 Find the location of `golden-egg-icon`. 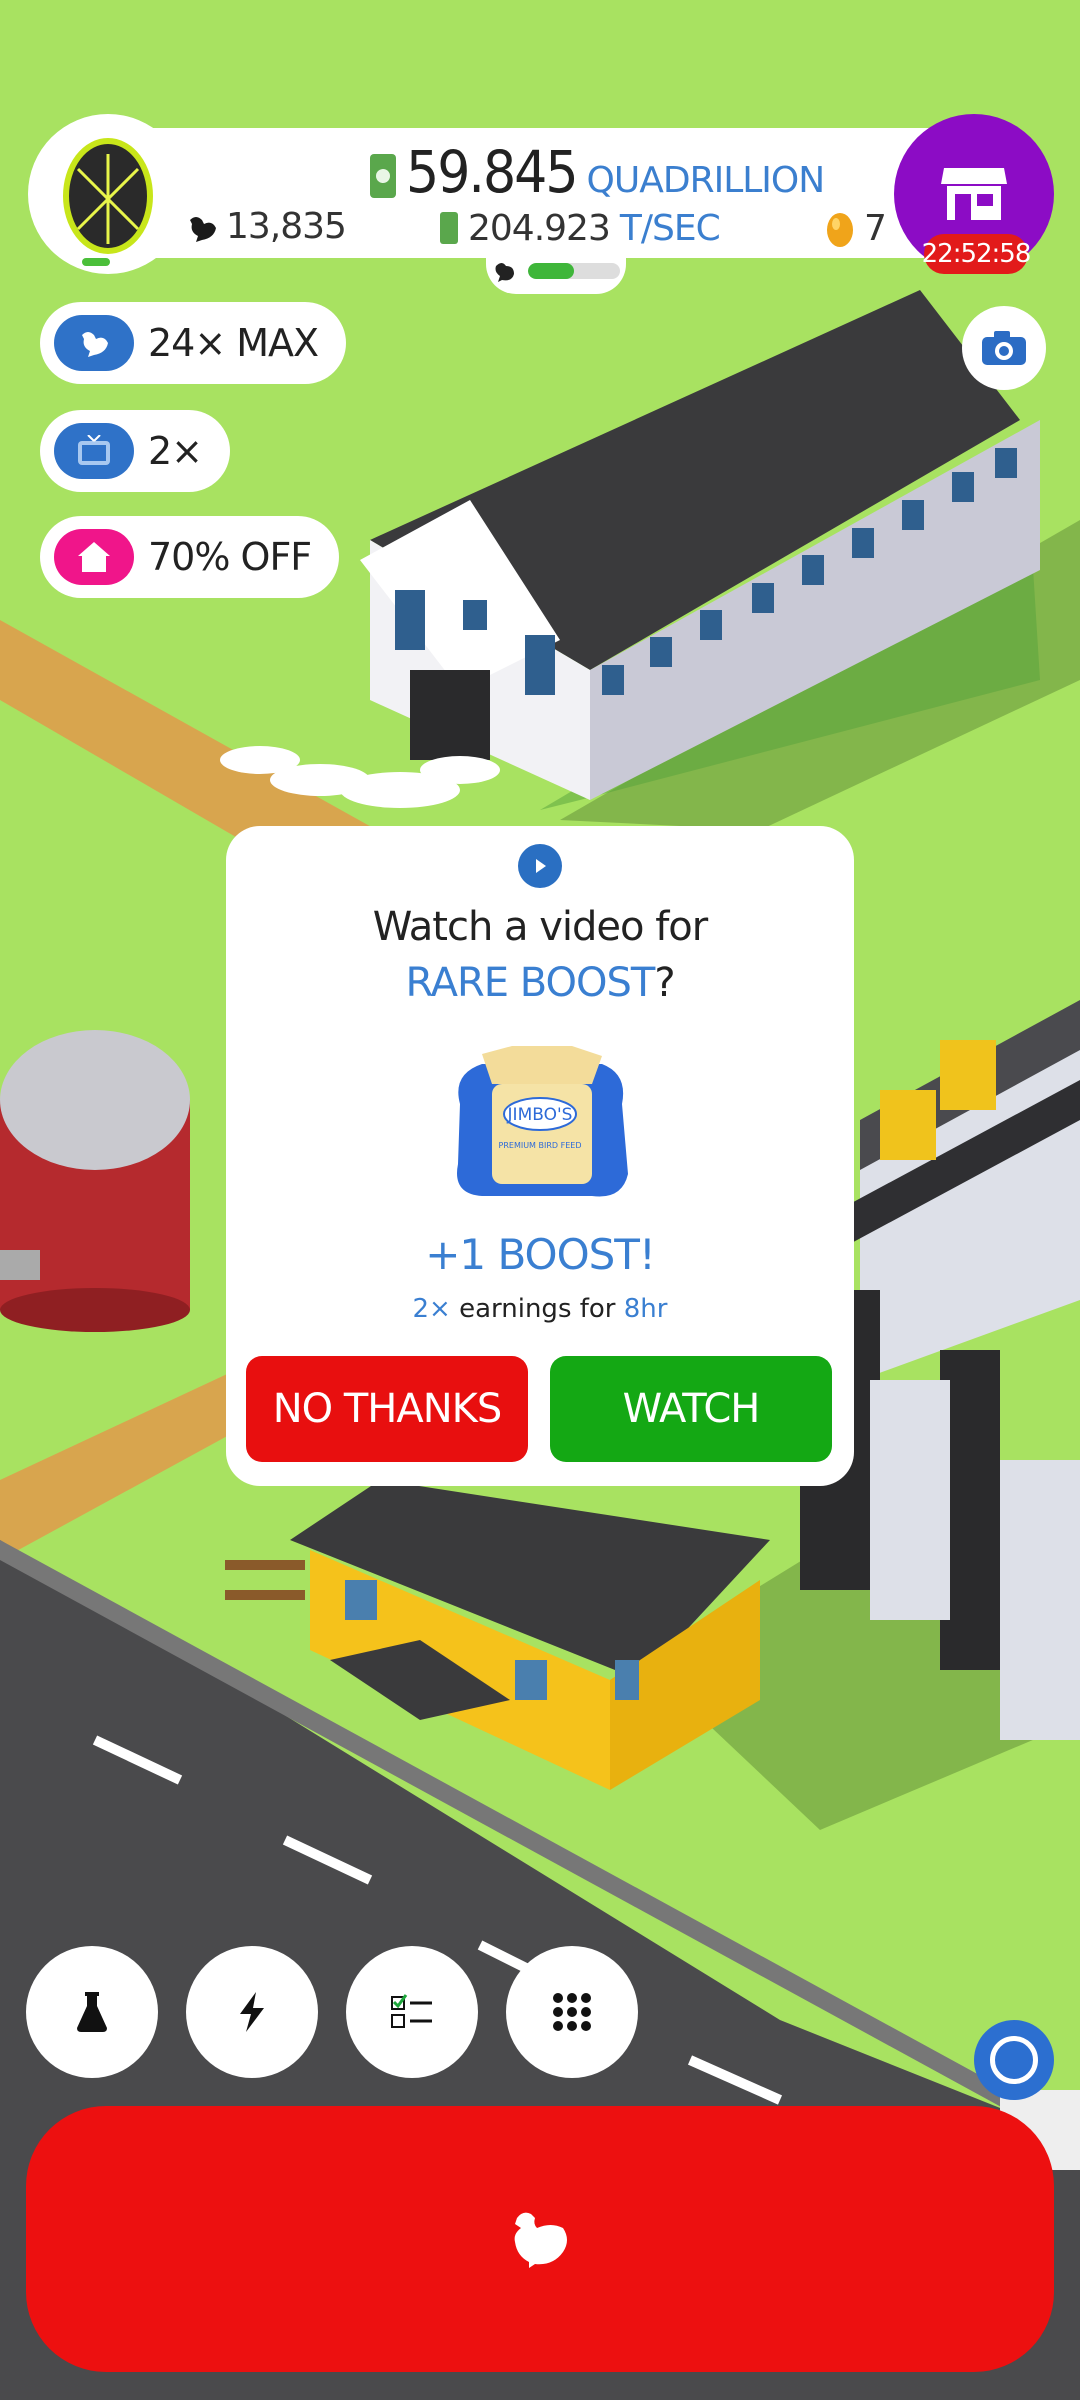

golden-egg-icon is located at coordinates (108, 196).